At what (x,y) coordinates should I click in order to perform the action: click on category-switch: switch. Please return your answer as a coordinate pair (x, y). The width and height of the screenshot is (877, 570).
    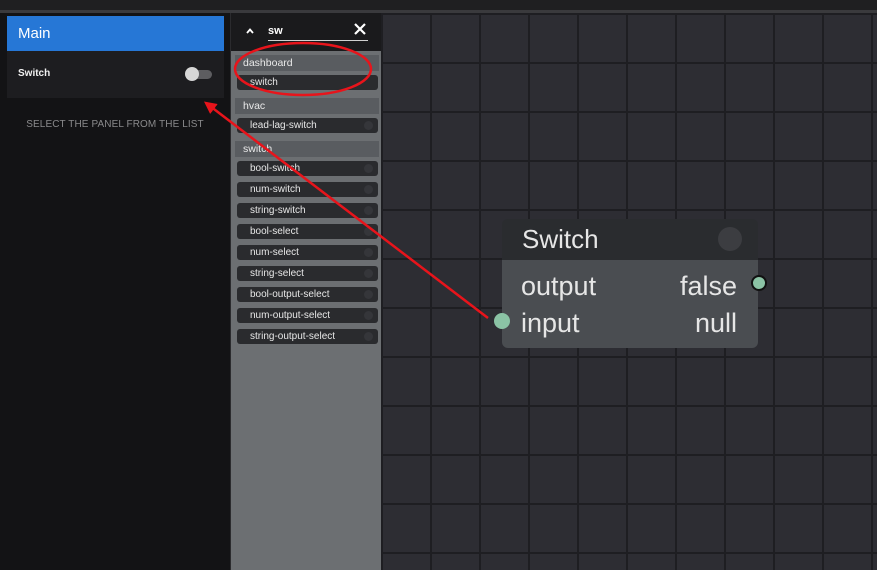
    Looking at the image, I should click on (307, 149).